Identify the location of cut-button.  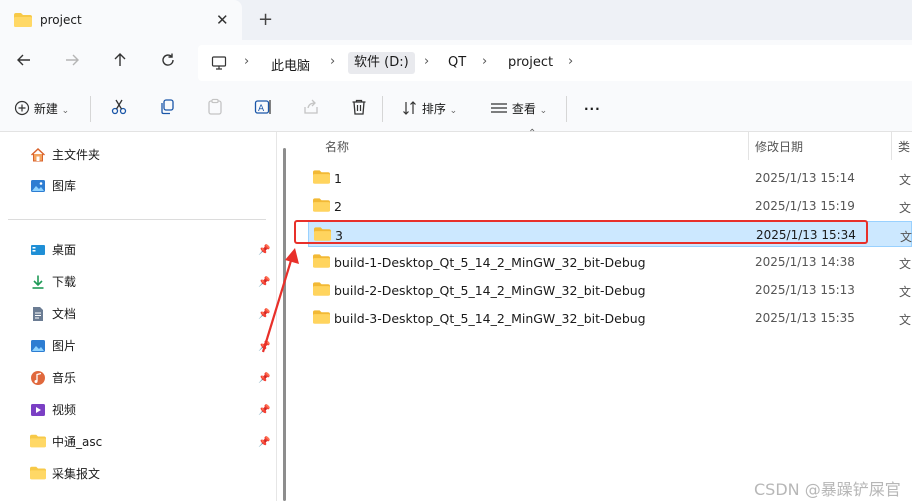
(119, 109).